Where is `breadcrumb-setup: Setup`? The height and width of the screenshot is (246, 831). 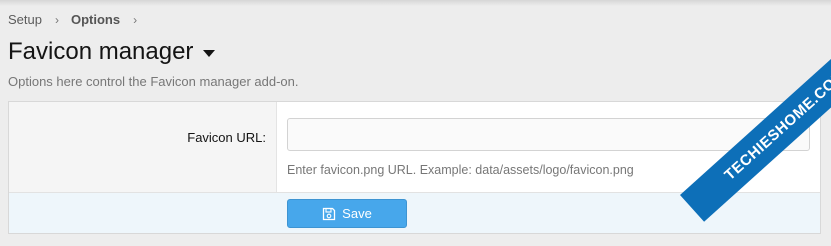
breadcrumb-setup: Setup is located at coordinates (25, 19).